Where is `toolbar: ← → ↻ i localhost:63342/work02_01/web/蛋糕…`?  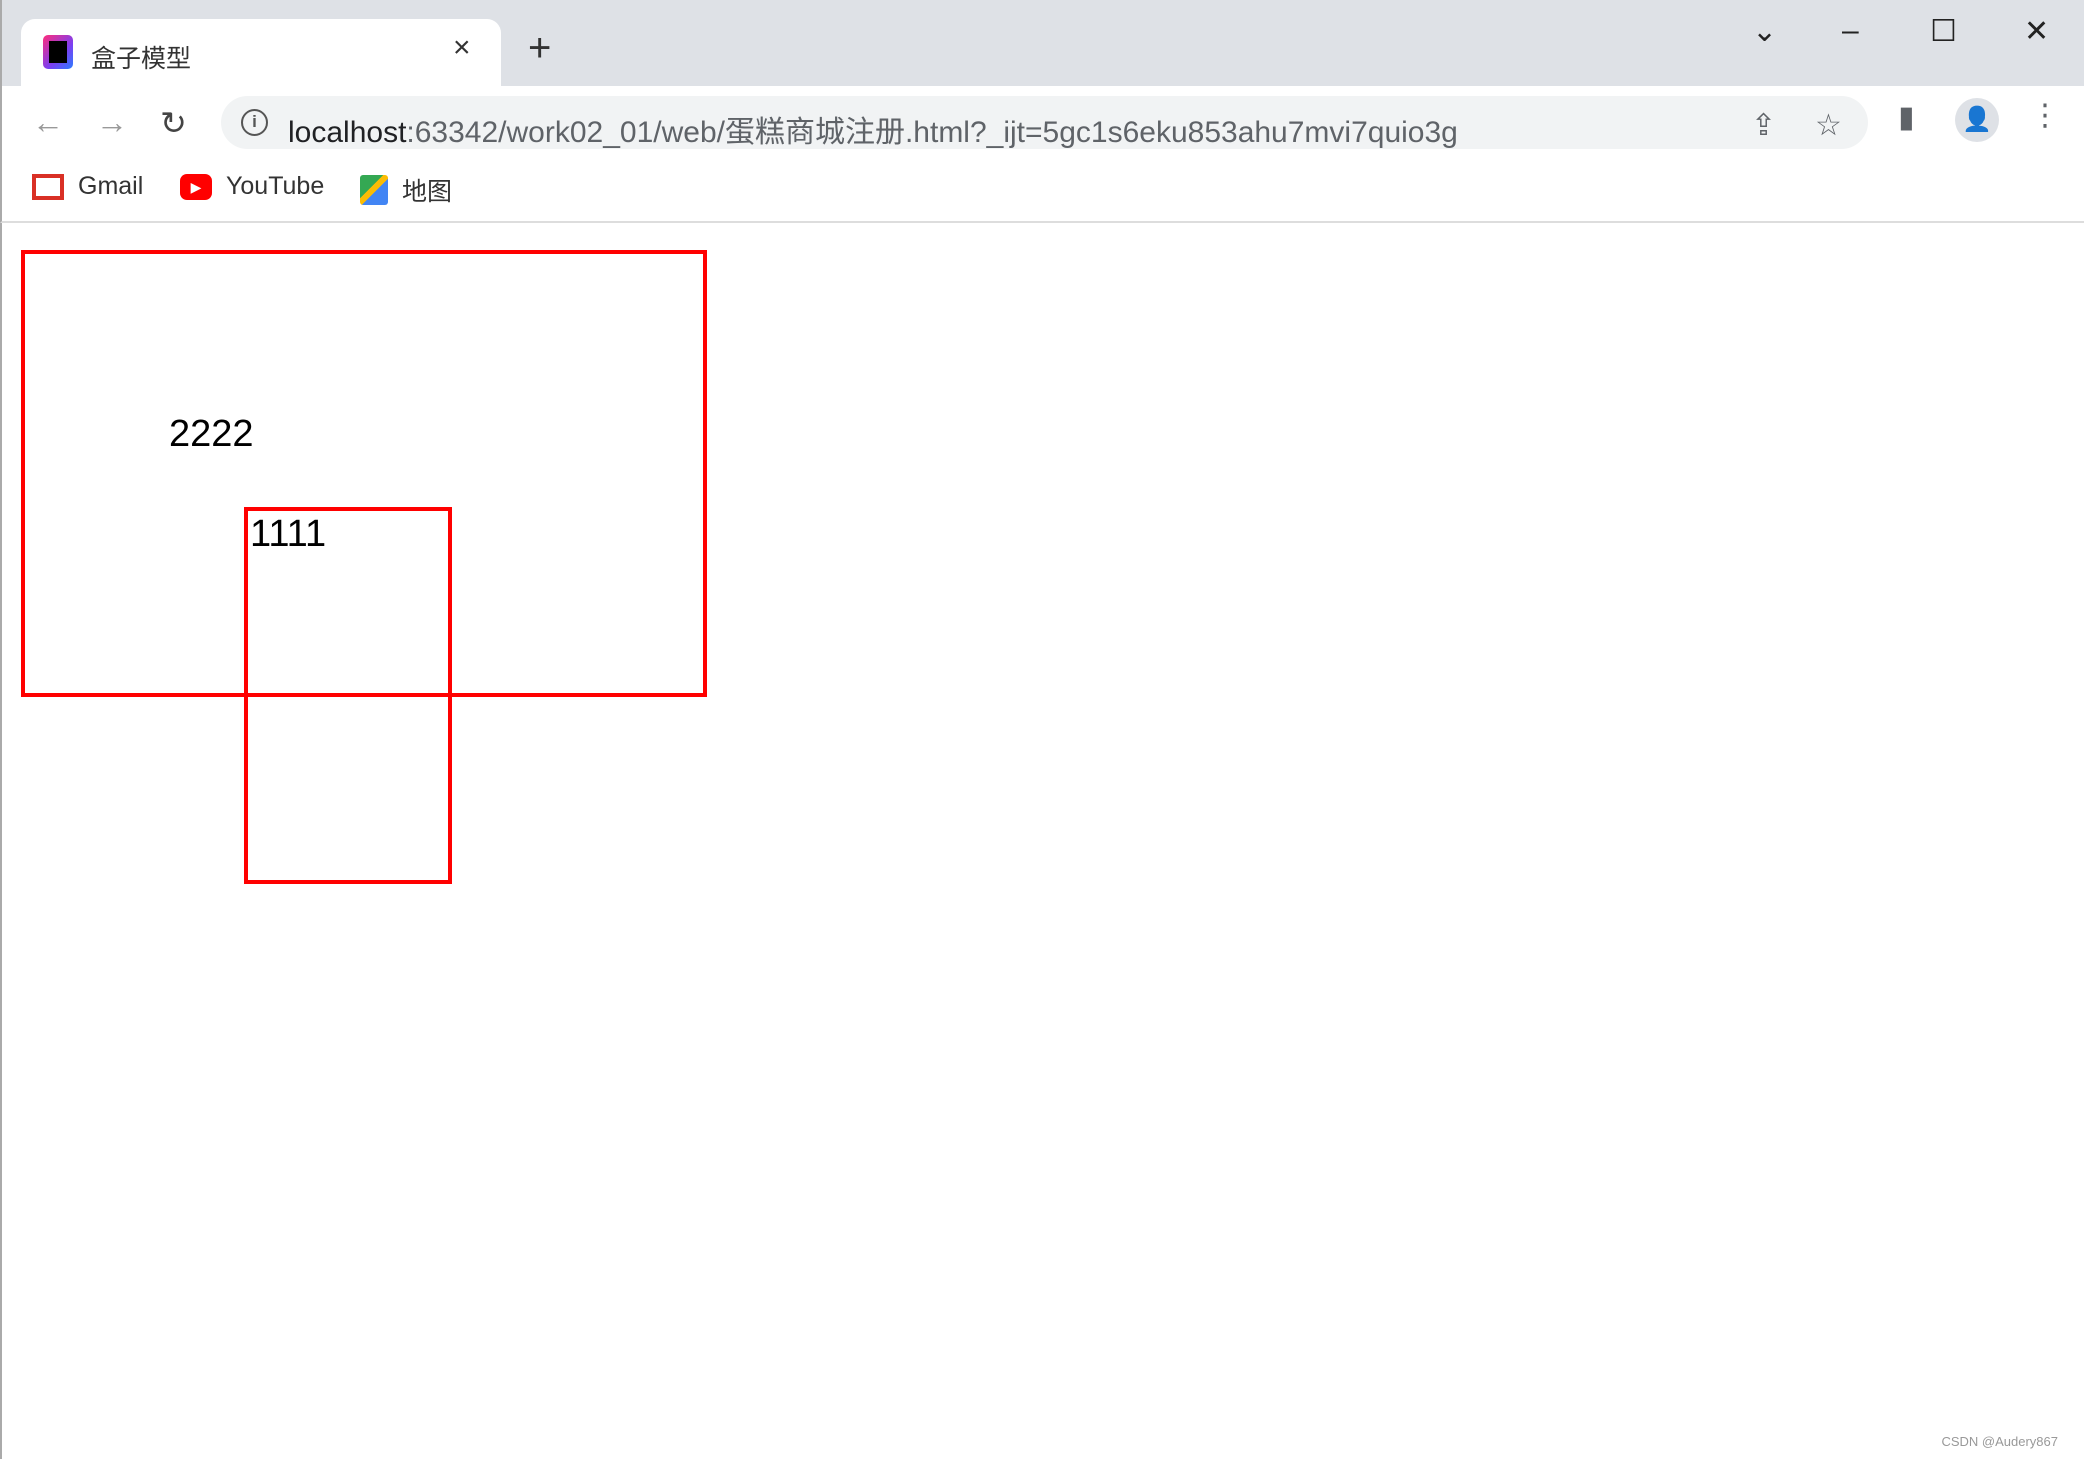
toolbar: ← → ↻ i localhost:63342/work02_01/web/蛋糕… is located at coordinates (1042, 119).